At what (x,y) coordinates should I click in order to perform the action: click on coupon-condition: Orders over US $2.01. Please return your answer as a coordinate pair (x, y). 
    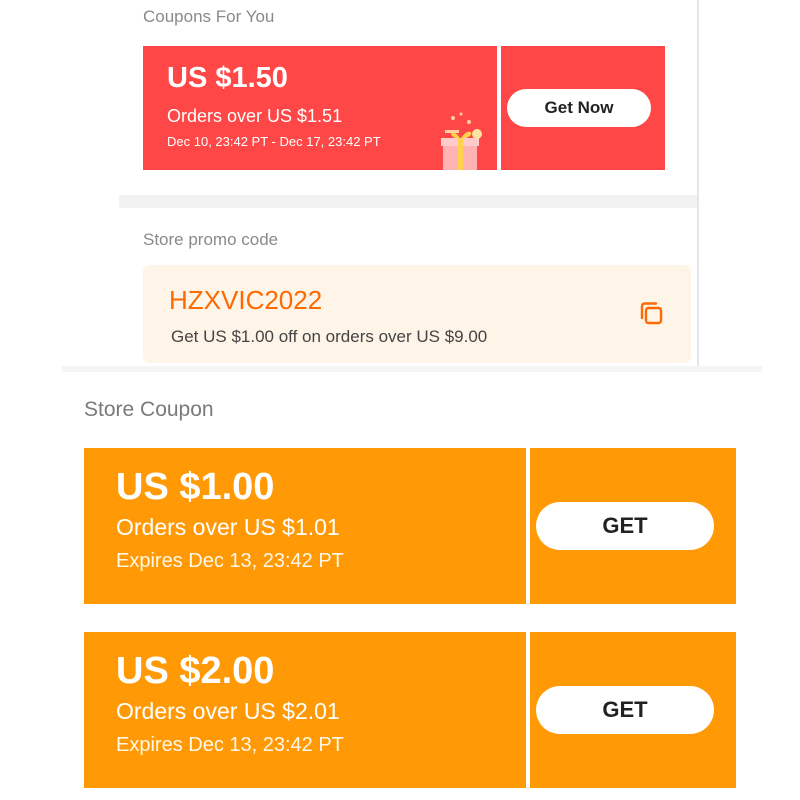
    Looking at the image, I should click on (228, 711).